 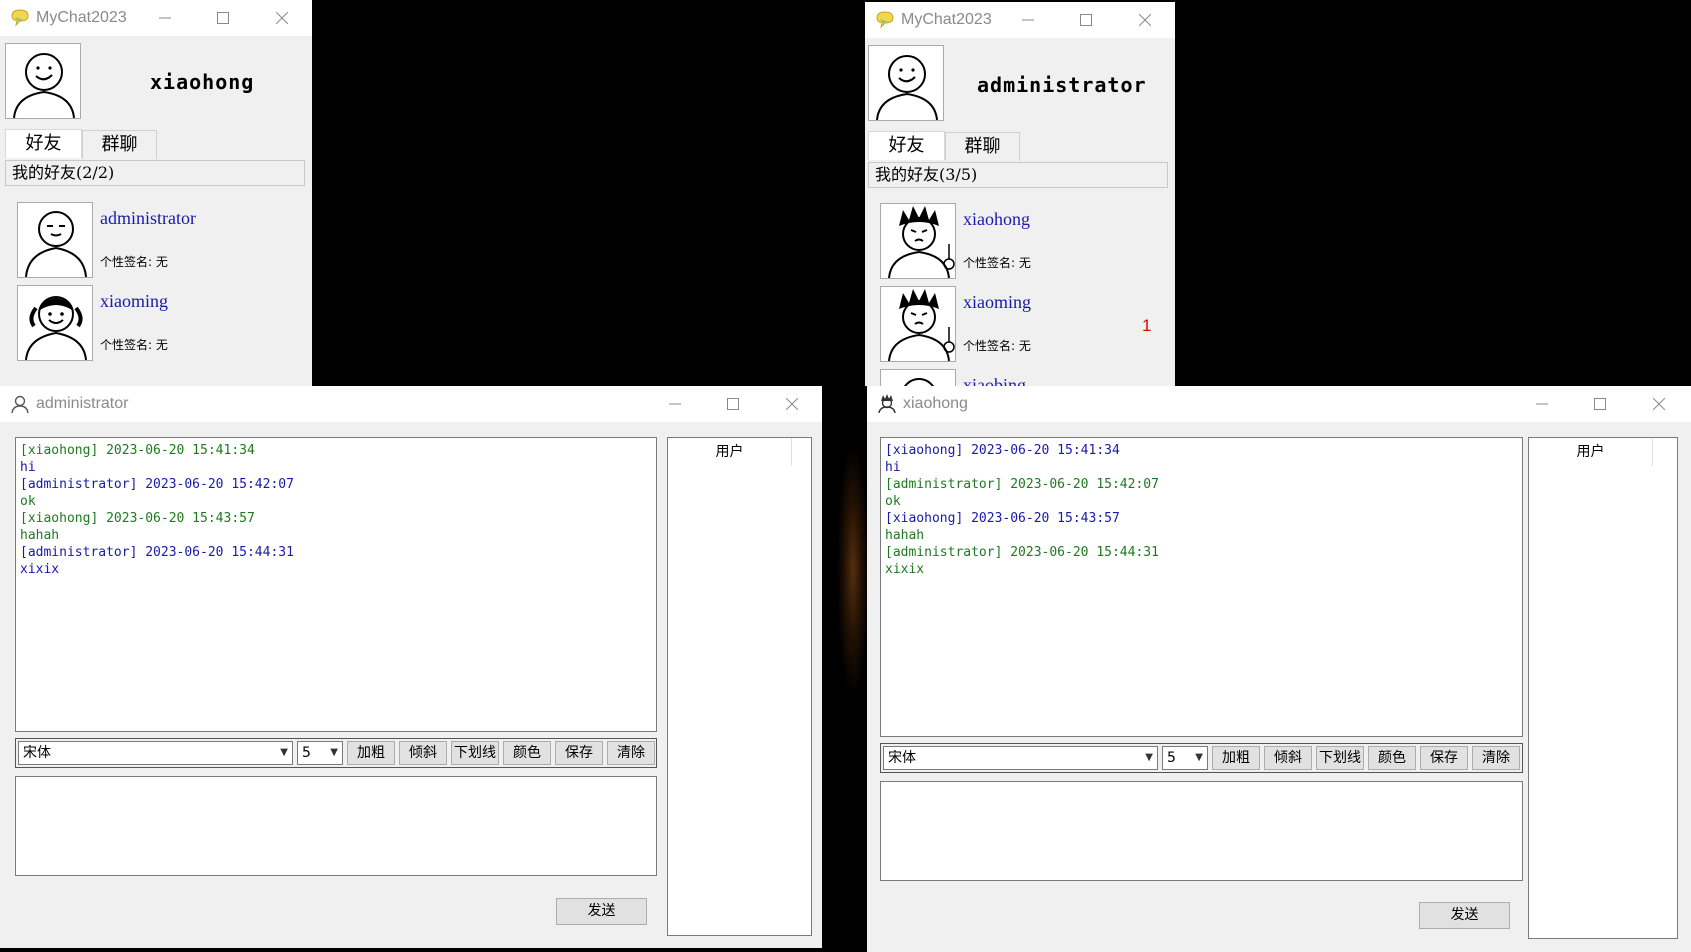 I want to click on friend-item: xiaoming 个性签名: 无 1, so click(x=1020, y=326).